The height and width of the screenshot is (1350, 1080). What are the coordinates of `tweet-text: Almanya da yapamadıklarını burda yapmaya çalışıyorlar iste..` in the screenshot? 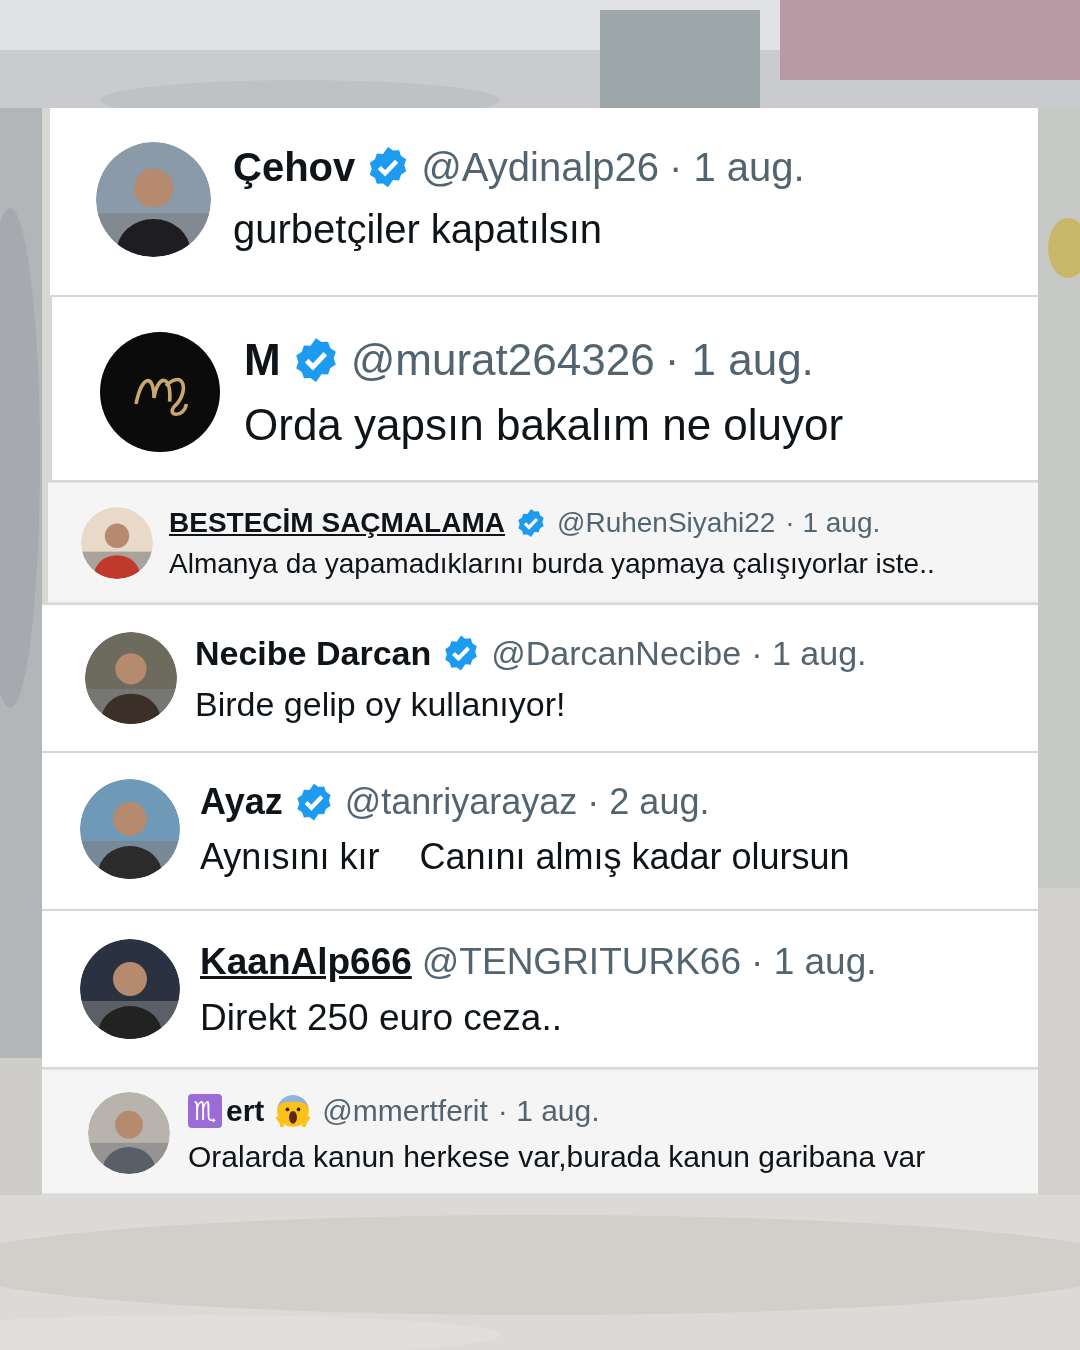 It's located at (552, 564).